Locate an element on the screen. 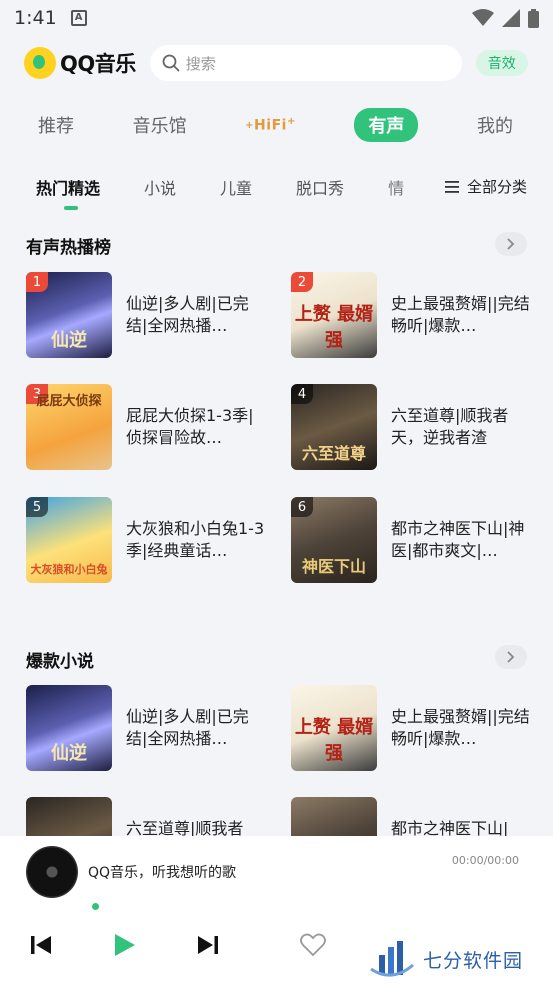 This screenshot has height=984, width=553. album-cover: 上赘 最婿 强 is located at coordinates (334, 728).